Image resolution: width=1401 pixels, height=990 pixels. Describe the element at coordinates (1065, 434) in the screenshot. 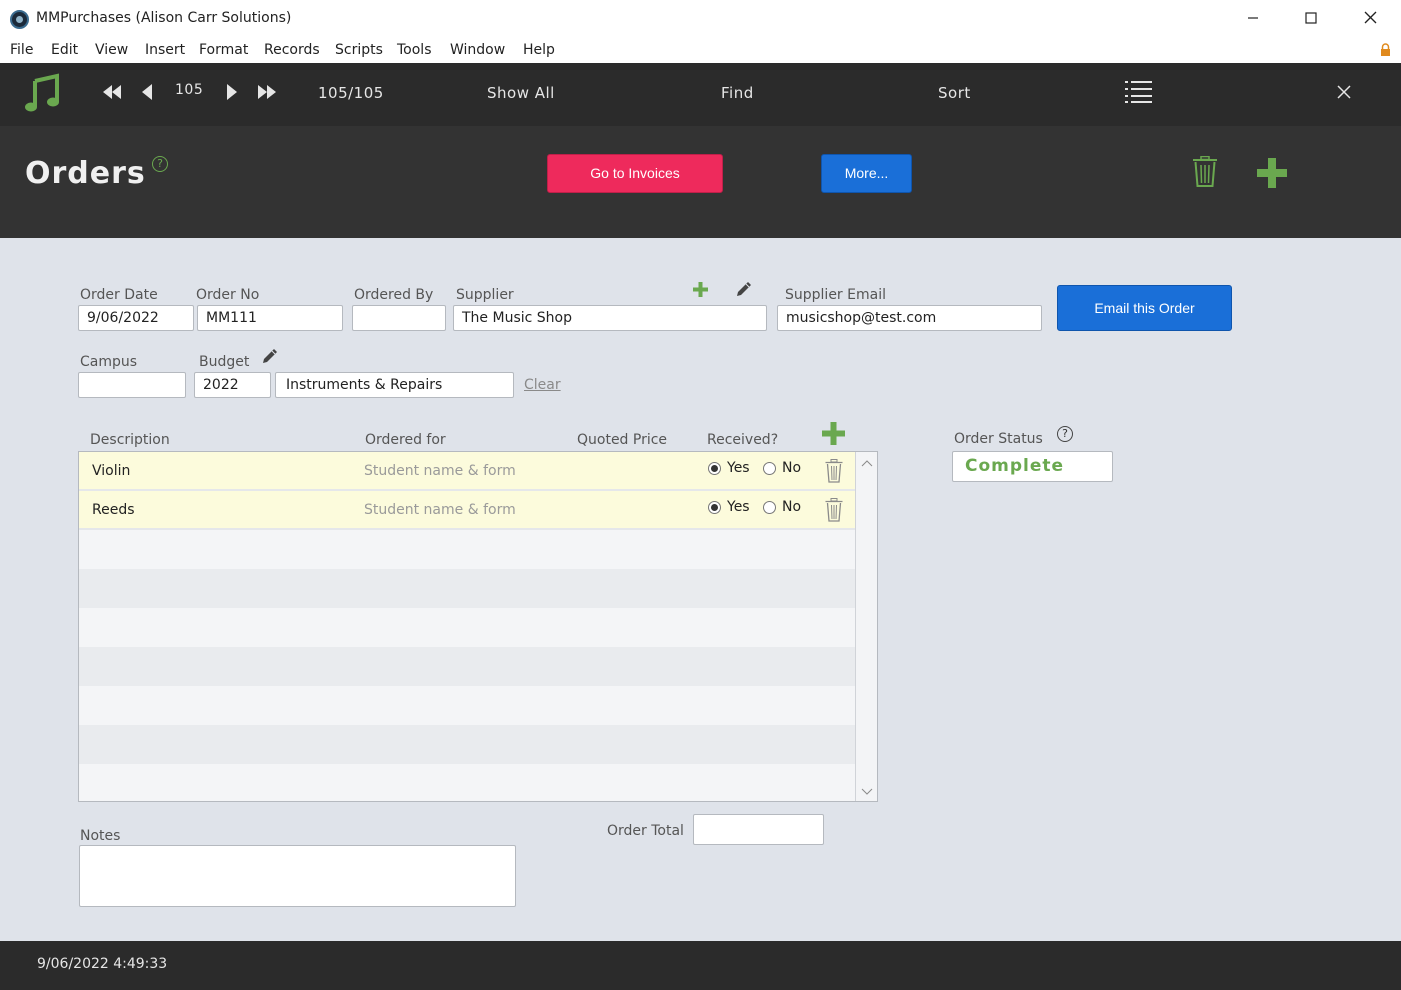

I see `status-help-icon: ?` at that location.